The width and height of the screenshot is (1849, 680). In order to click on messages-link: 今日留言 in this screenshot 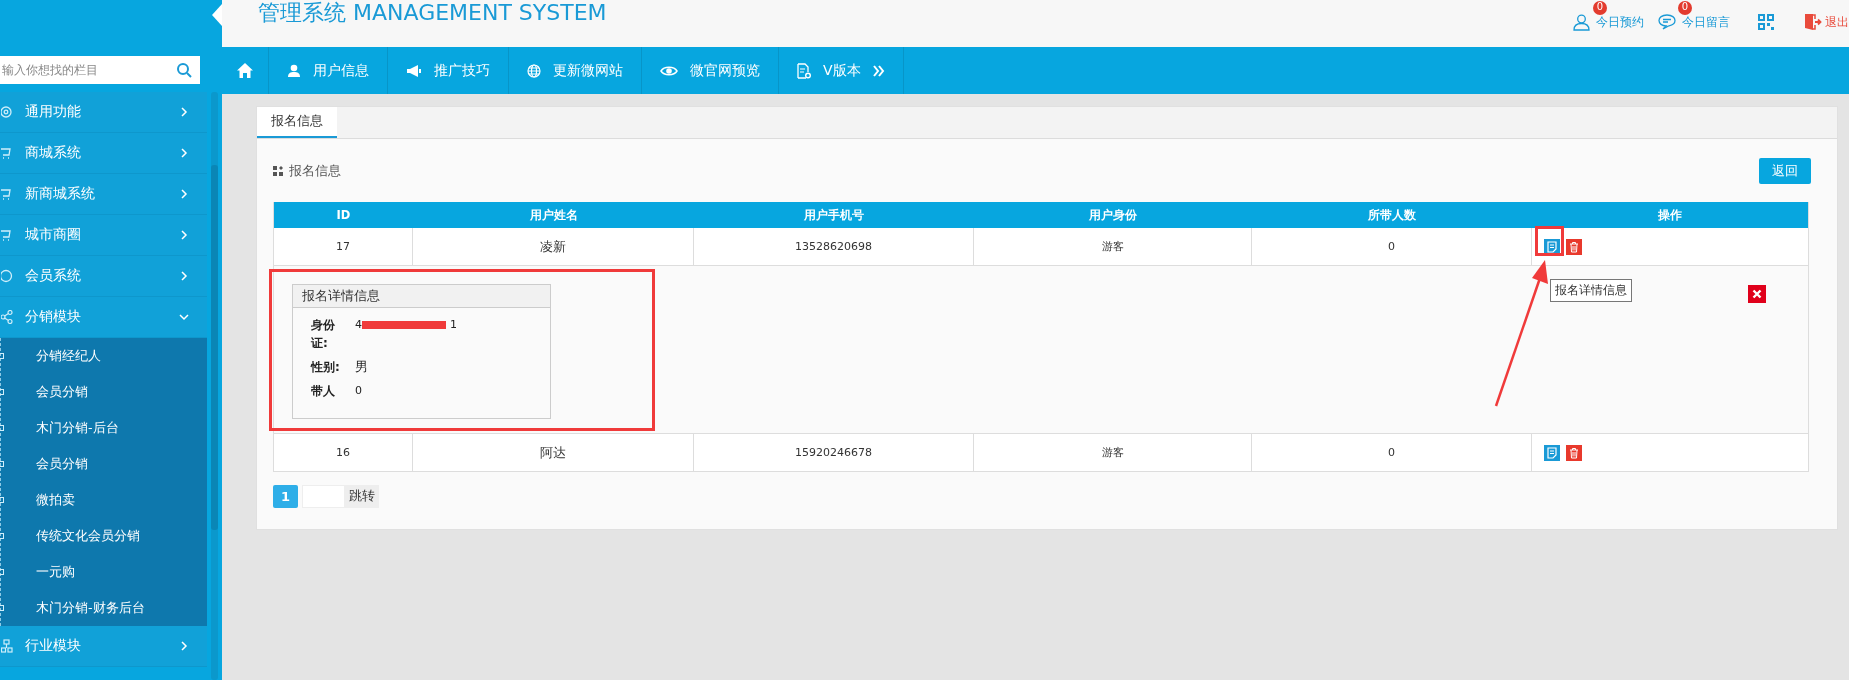, I will do `click(1694, 22)`.